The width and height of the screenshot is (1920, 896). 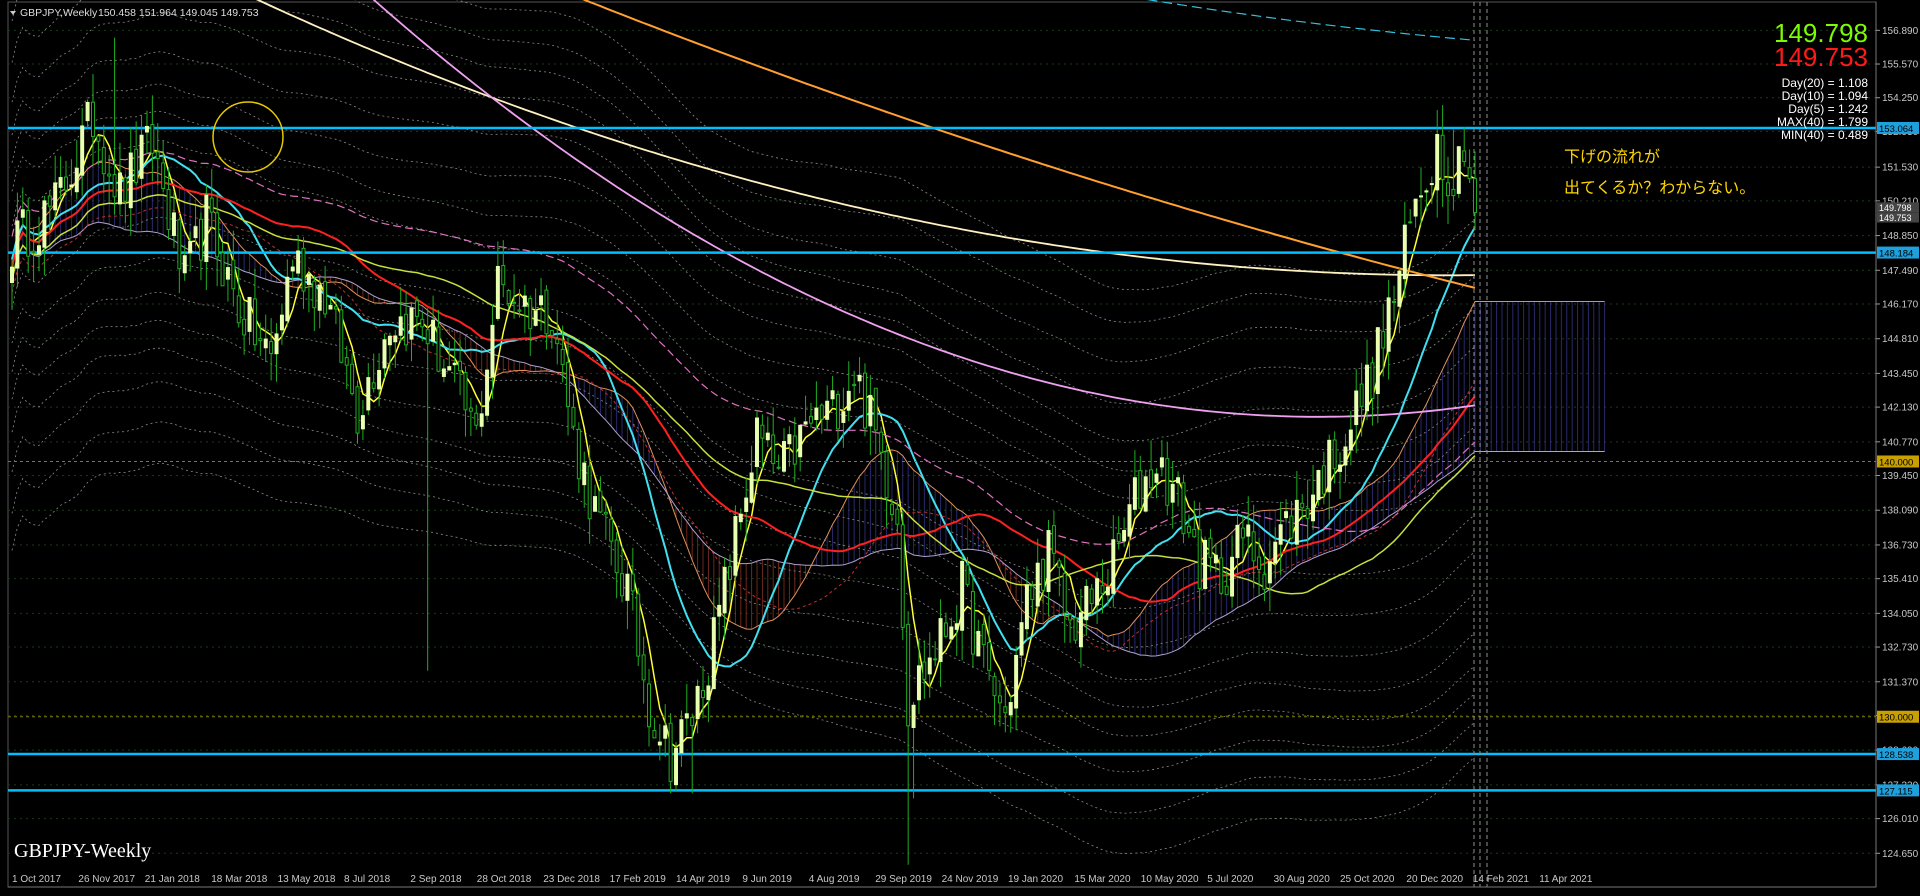 What do you see at coordinates (1900, 98) in the screenshot?
I see `price-tick-label: 154.250` at bounding box center [1900, 98].